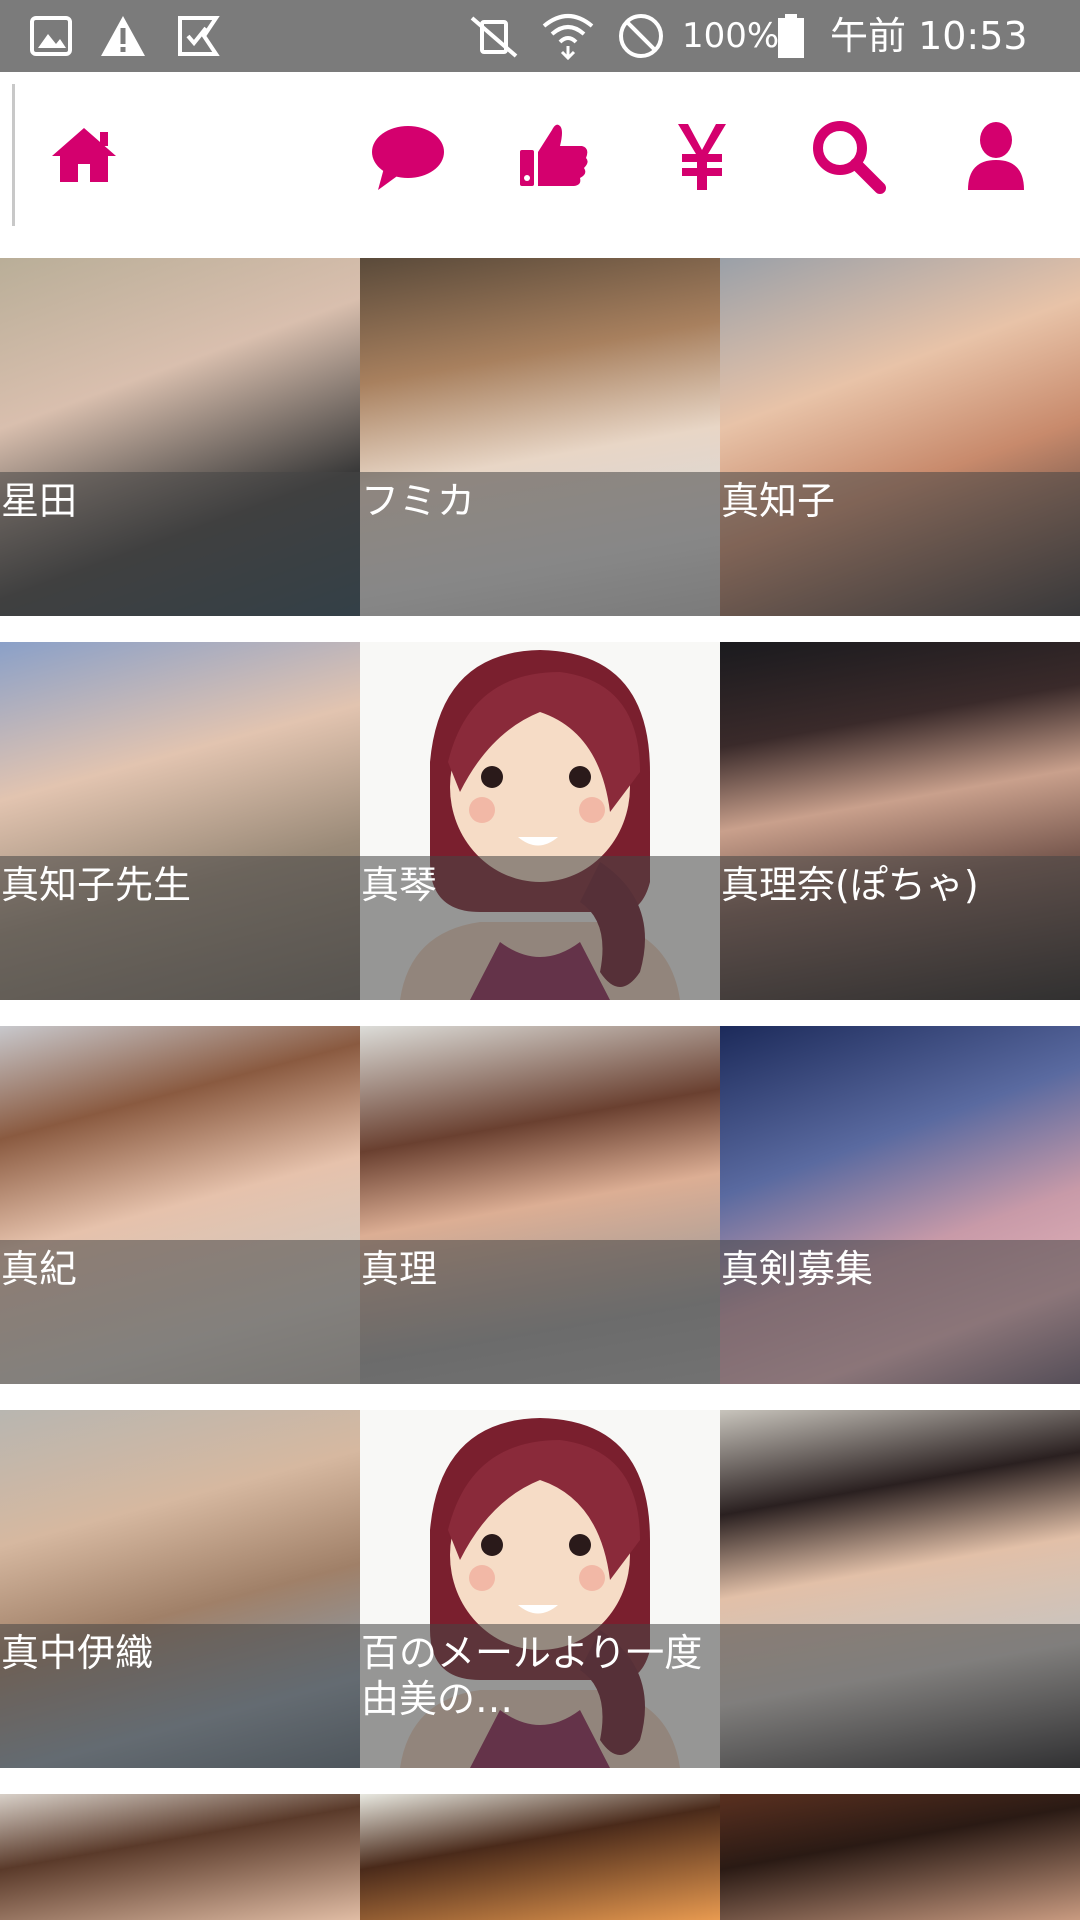 Image resolution: width=1080 pixels, height=1920 pixels. I want to click on search-button, so click(848, 156).